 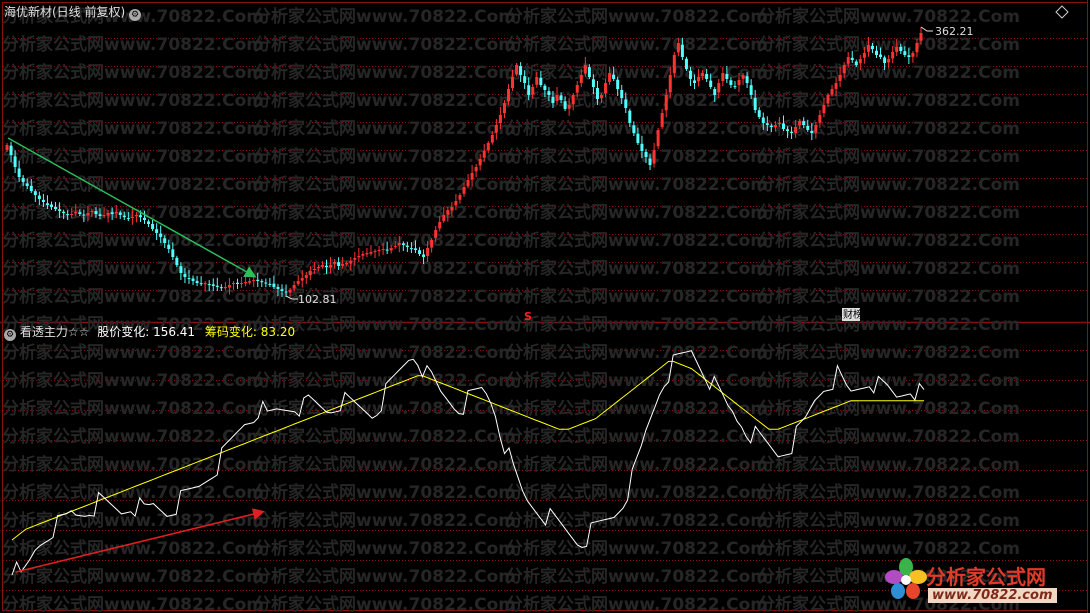 What do you see at coordinates (906, 578) in the screenshot?
I see `flower-logo-icon` at bounding box center [906, 578].